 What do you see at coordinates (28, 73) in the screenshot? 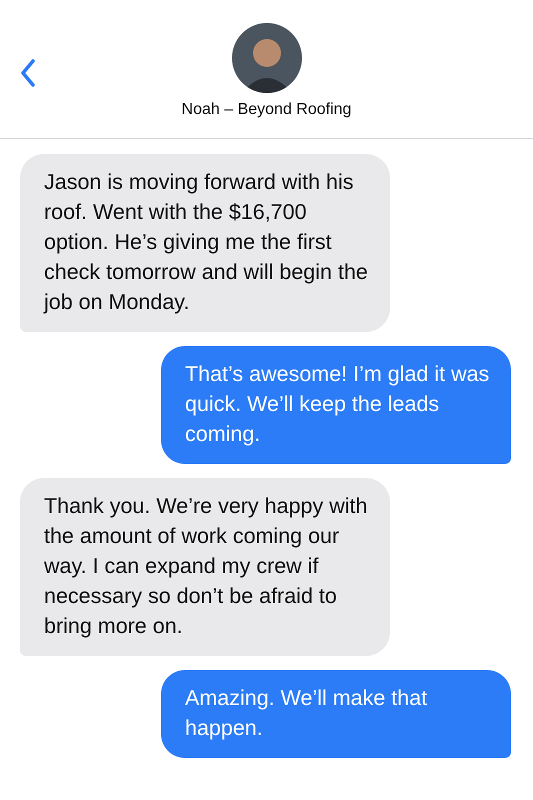
I see `back-icon` at bounding box center [28, 73].